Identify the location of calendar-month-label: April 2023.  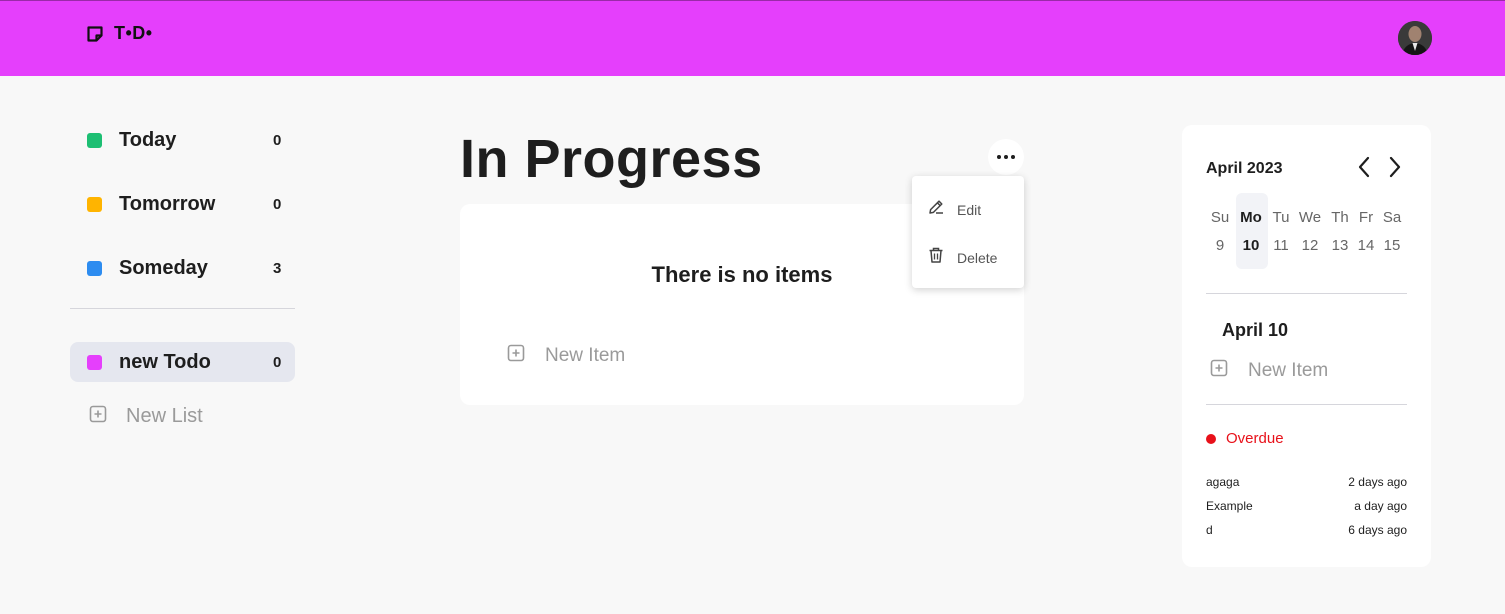
(1244, 168).